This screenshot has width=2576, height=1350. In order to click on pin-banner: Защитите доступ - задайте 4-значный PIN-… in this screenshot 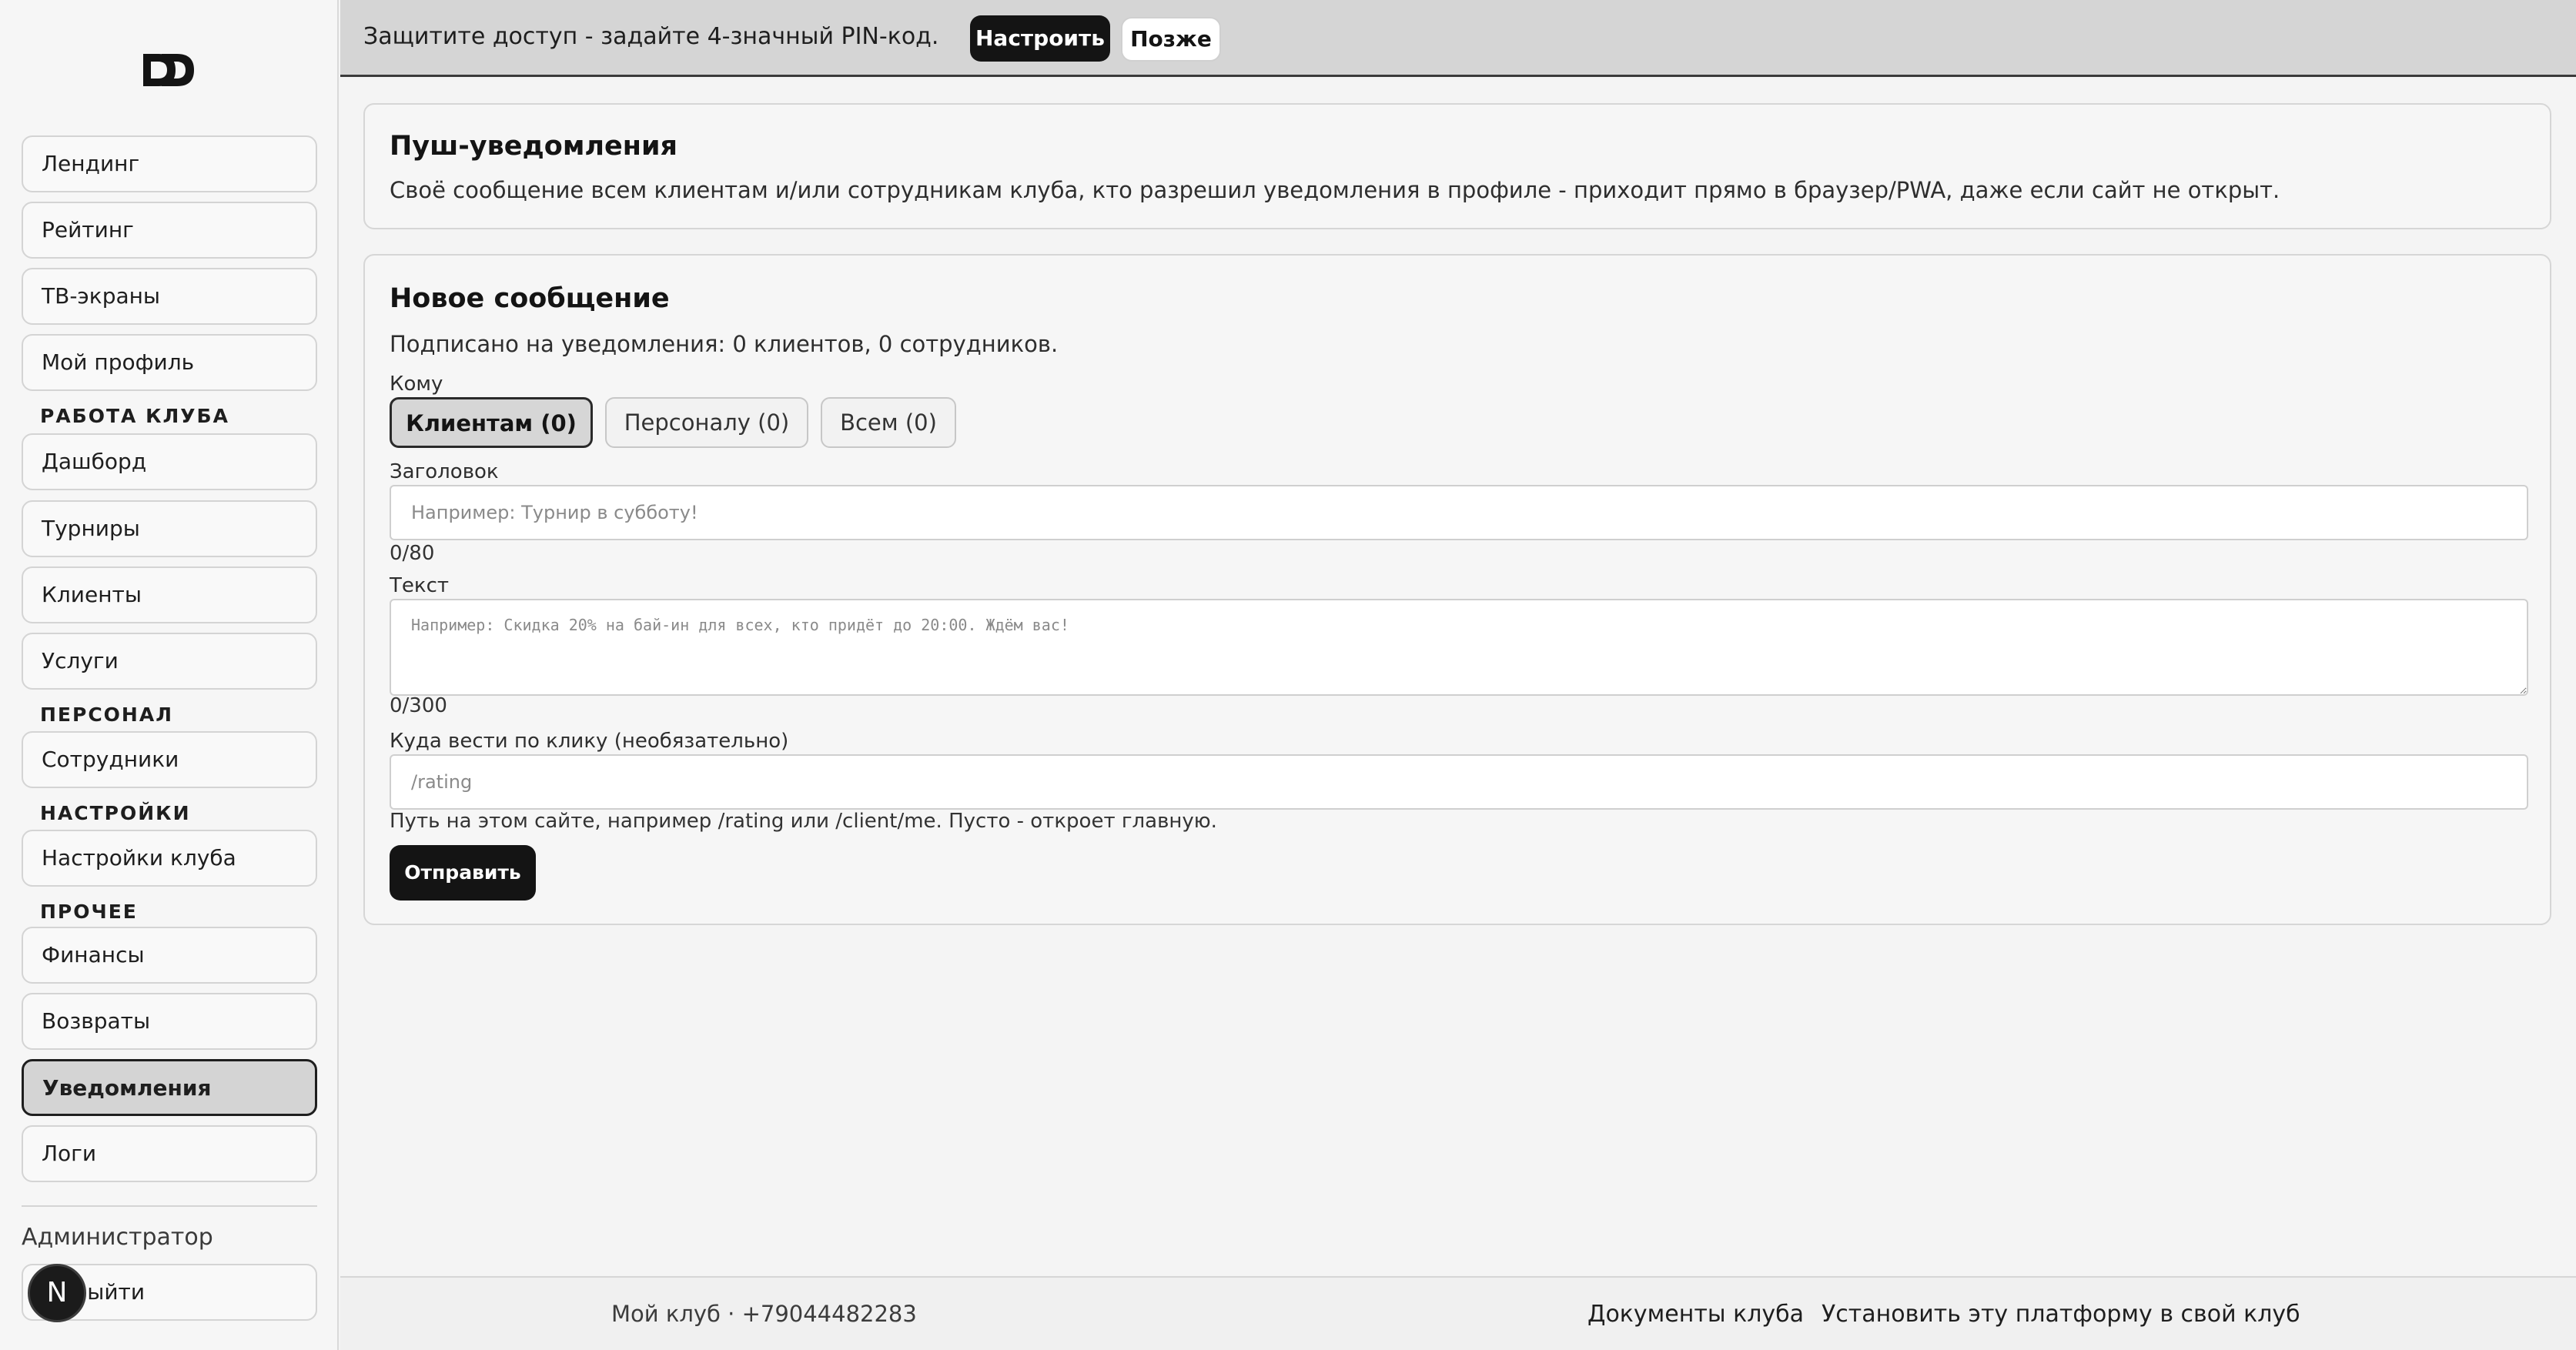, I will do `click(1458, 39)`.